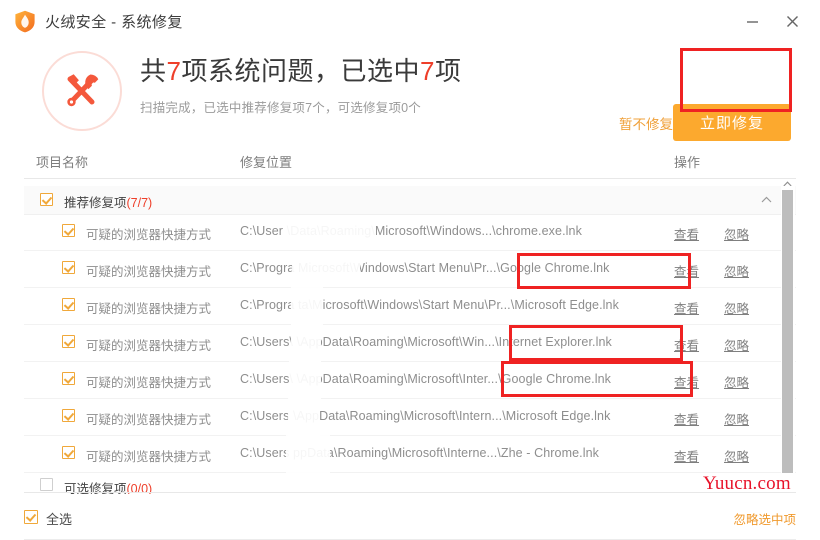 The width and height of the screenshot is (820, 540). I want to click on minimize-button, so click(752, 21).